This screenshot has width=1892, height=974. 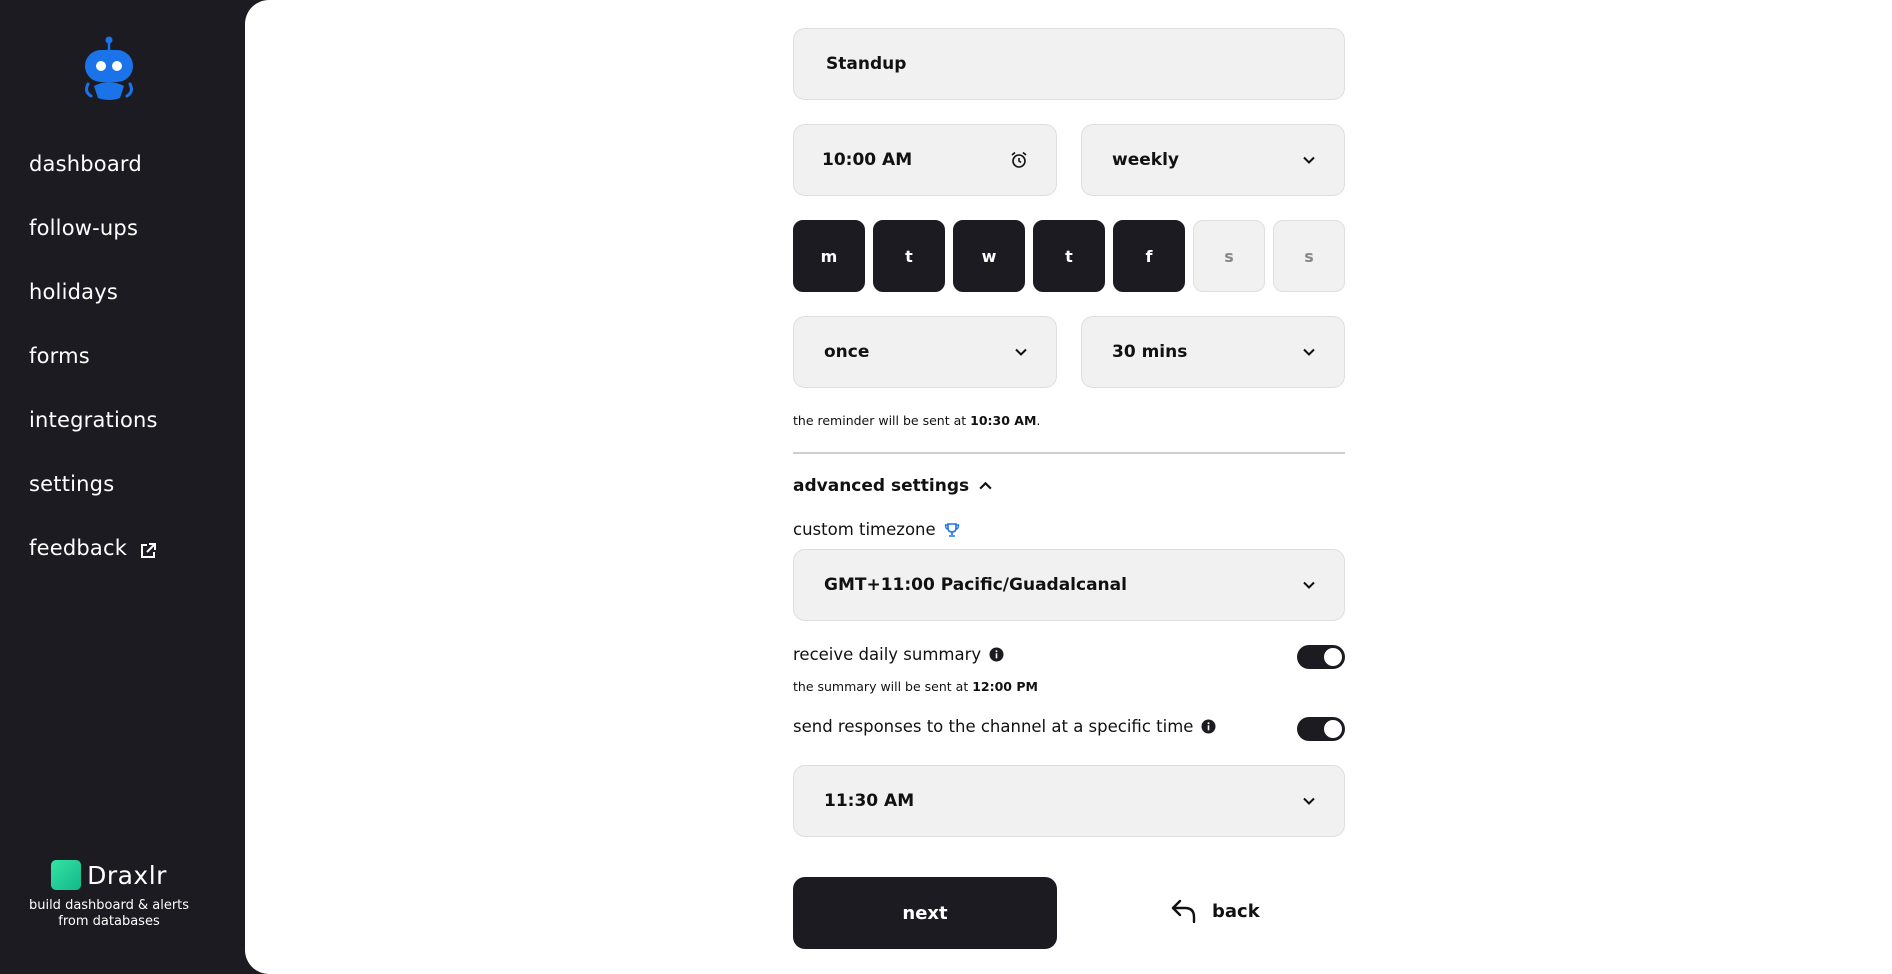 What do you see at coordinates (85, 164) in the screenshot?
I see `sidebar-item-label: dashboard` at bounding box center [85, 164].